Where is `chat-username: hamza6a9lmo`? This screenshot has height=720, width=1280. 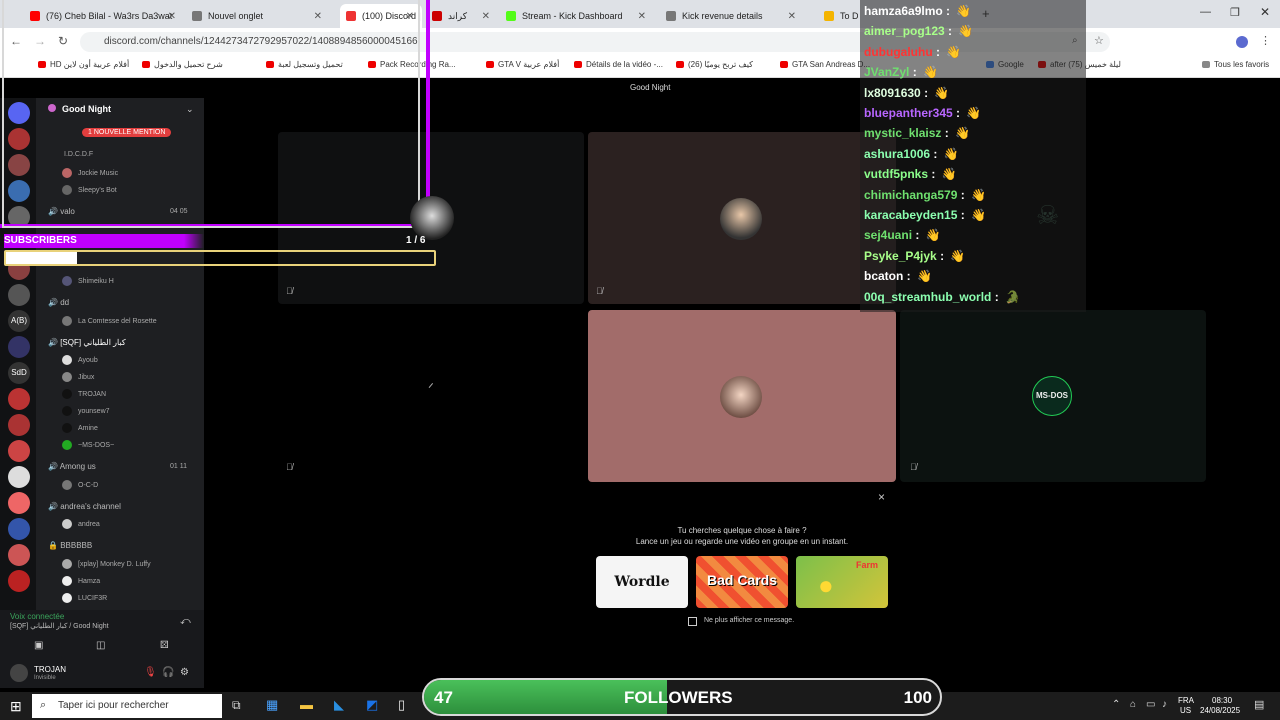
chat-username: hamza6a9lmo is located at coordinates (903, 11).